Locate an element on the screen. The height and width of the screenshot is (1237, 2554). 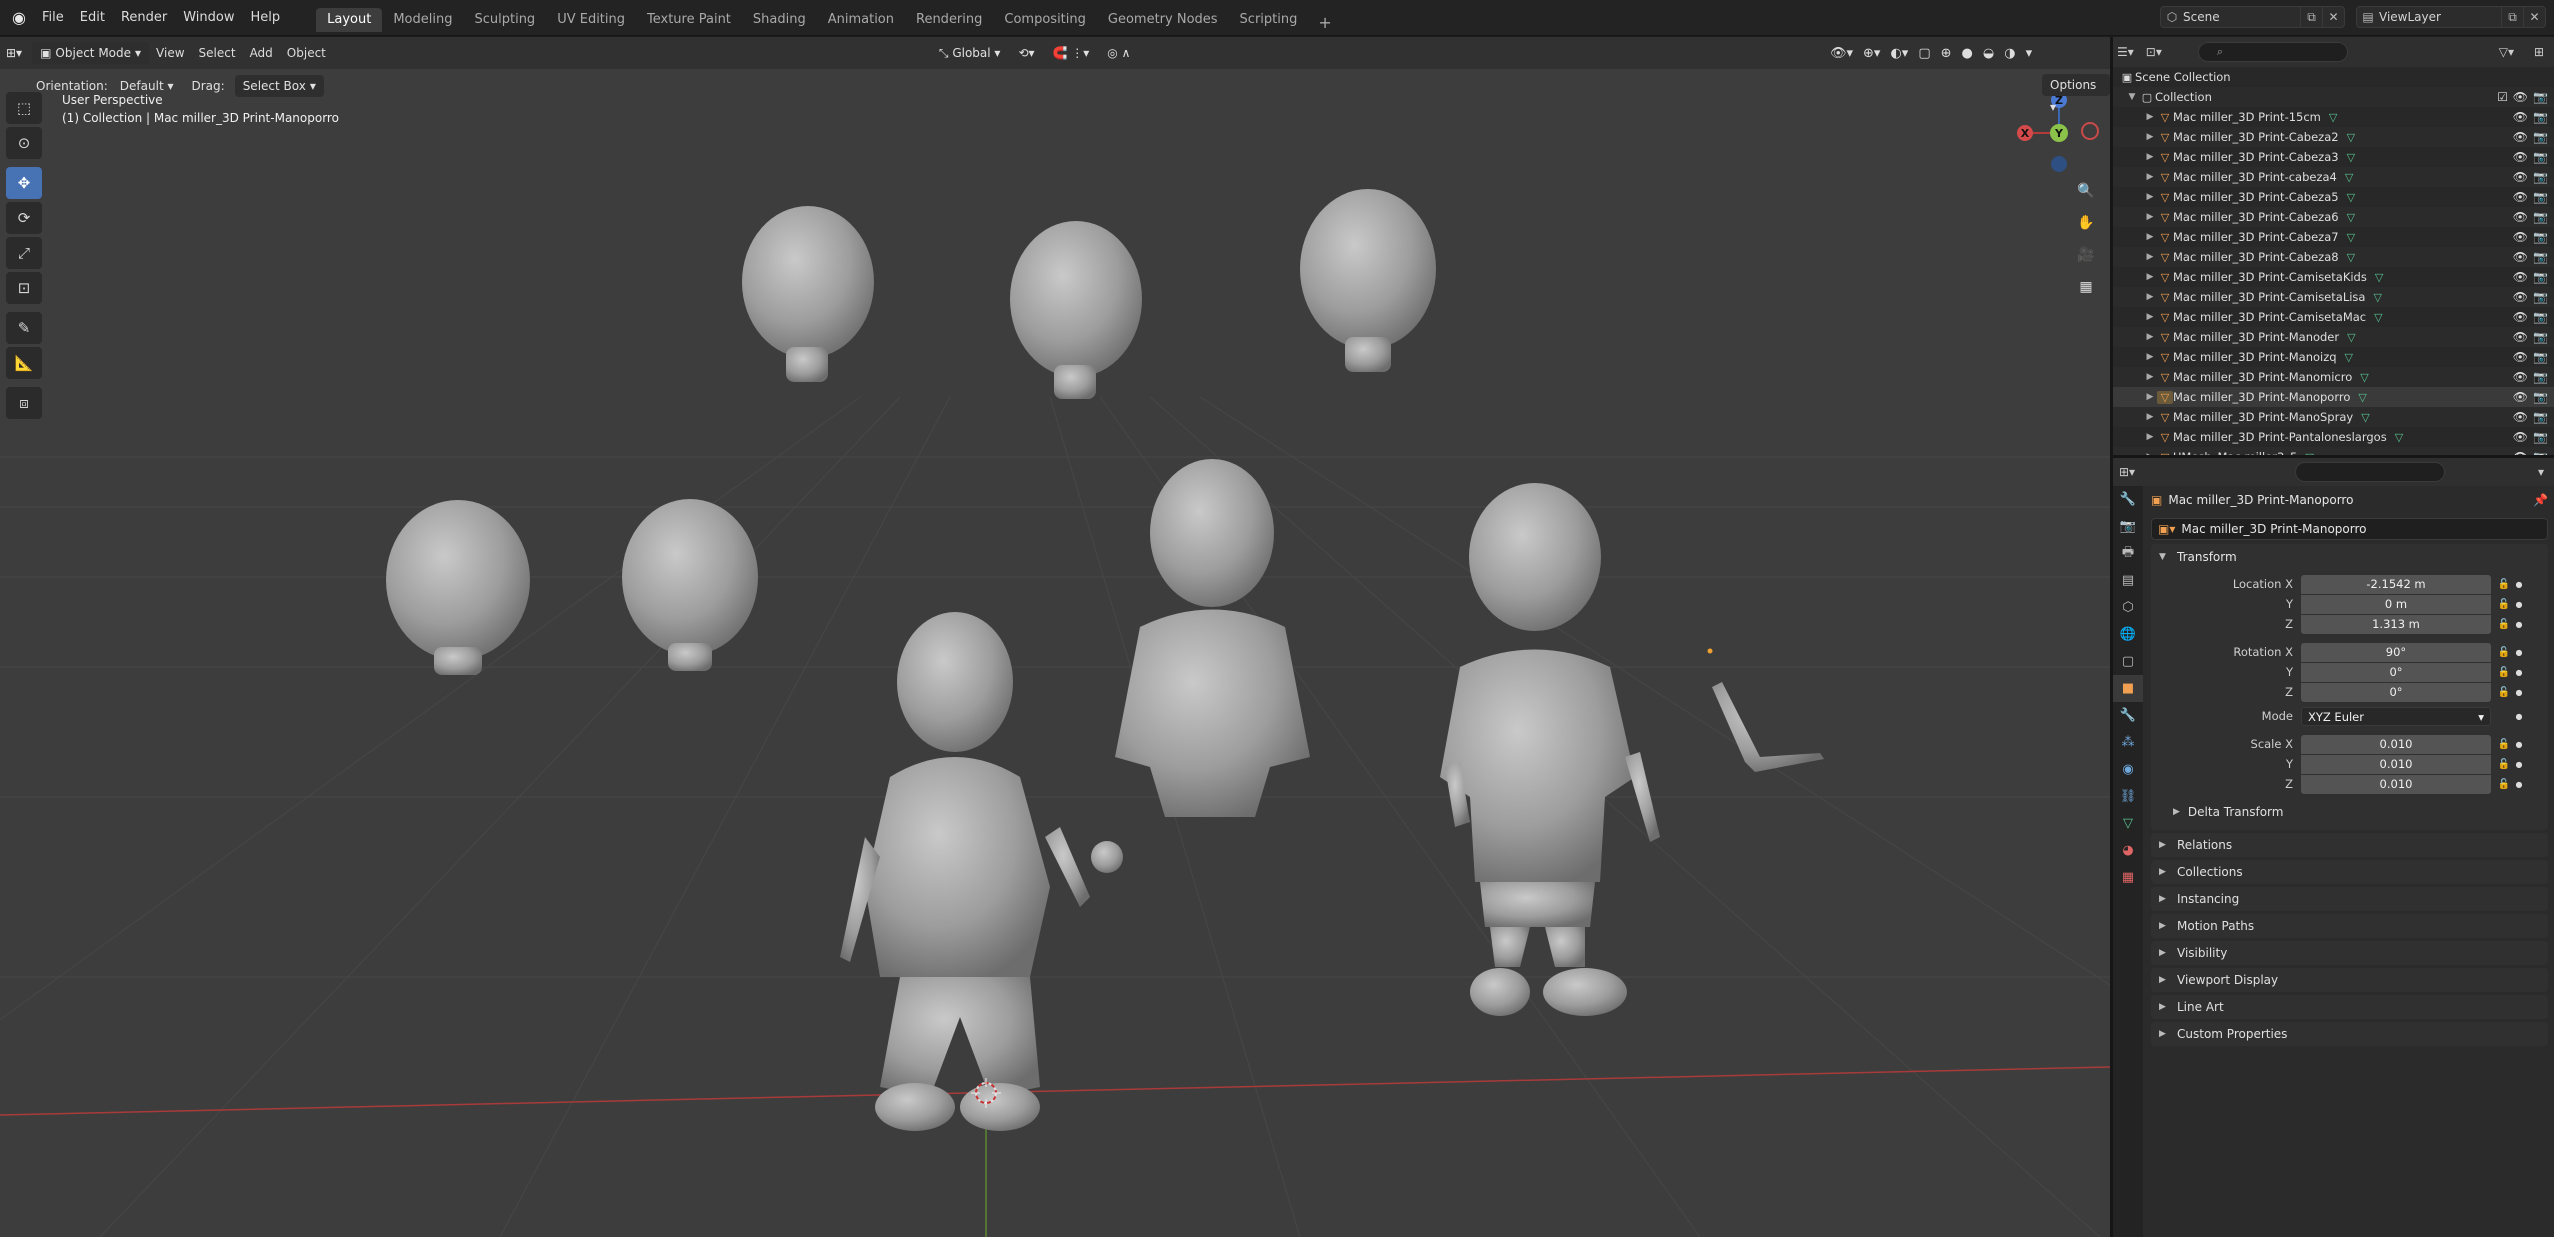
list-item: ▶ ▽ Mac miller_3D Print-CamisetaKids ▽ 👁 📷 is located at coordinates (2333, 277).